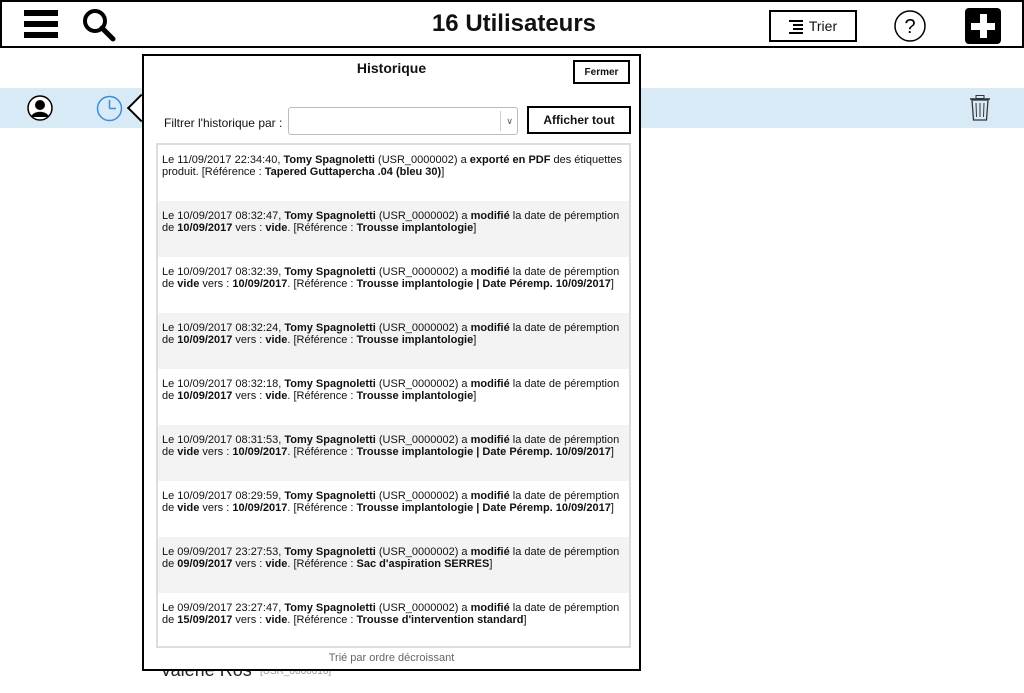 The image size is (1024, 693). I want to click on page-title: 16 Utilisateurs, so click(514, 23).